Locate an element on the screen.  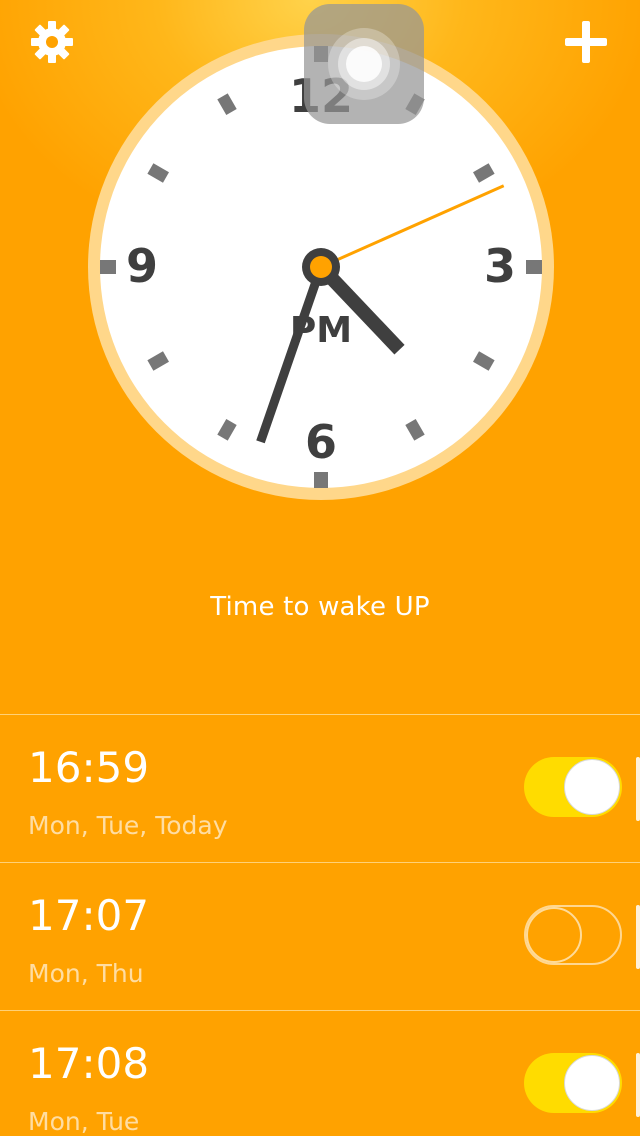
plus-icon is located at coordinates (586, 42).